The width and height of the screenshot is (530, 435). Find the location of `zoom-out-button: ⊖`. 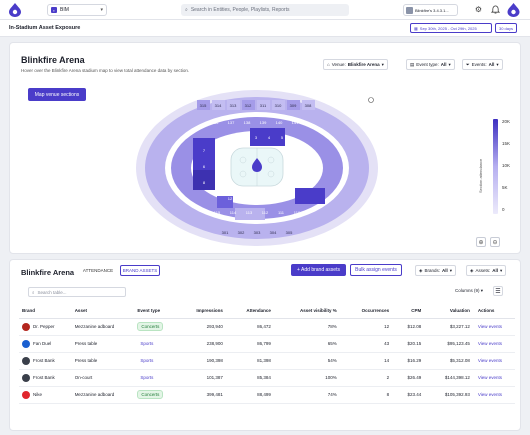

zoom-out-button: ⊖ is located at coordinates (495, 242).